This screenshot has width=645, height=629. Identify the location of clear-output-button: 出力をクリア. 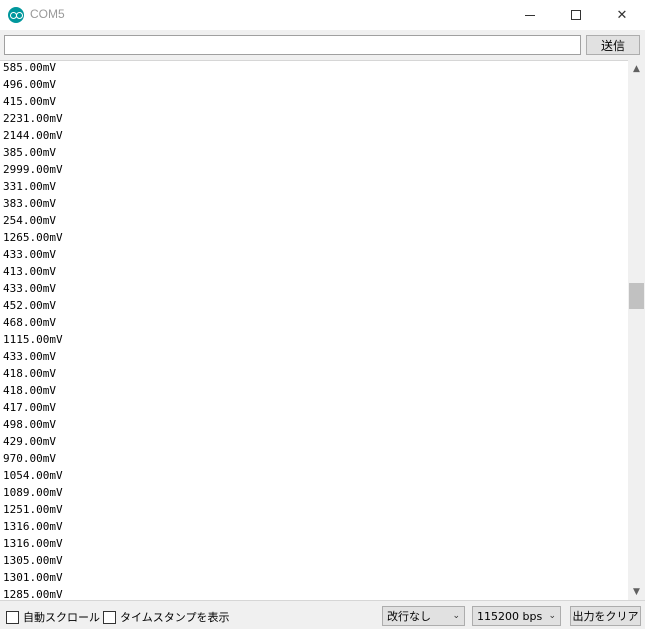
(605, 616).